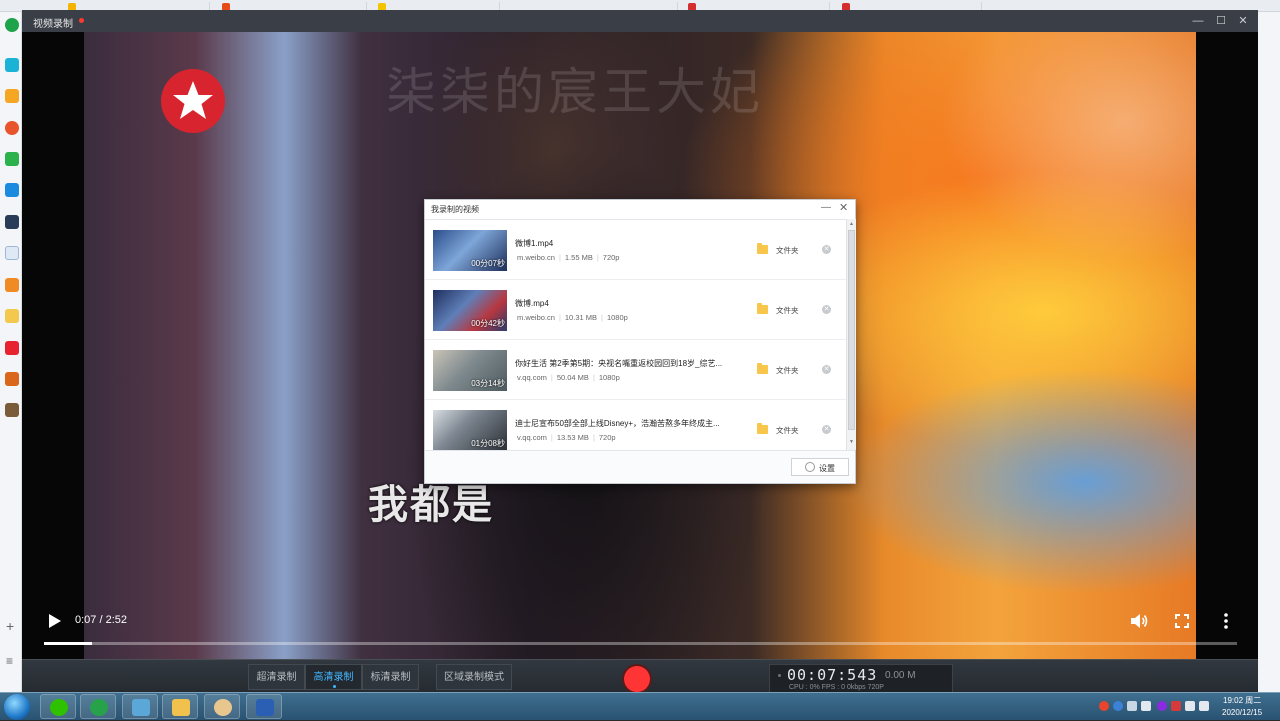 The width and height of the screenshot is (1280, 721). Describe the element at coordinates (1221, 21) in the screenshot. I see `maximize-button: ☐` at that location.